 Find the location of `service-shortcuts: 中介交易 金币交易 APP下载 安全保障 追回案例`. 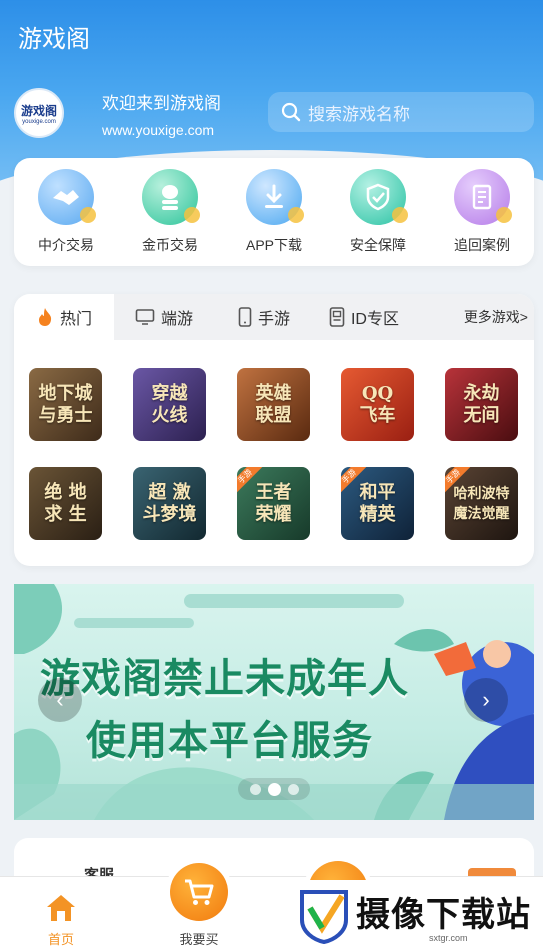

service-shortcuts: 中介交易 金币交易 APP下载 安全保障 追回案例 is located at coordinates (274, 212).